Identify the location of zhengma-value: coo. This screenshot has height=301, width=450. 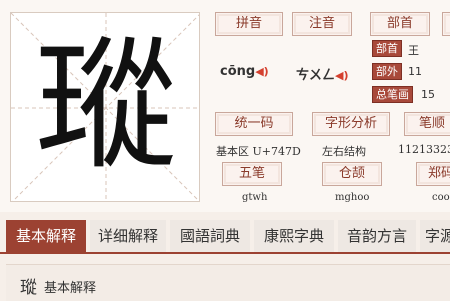
(441, 197).